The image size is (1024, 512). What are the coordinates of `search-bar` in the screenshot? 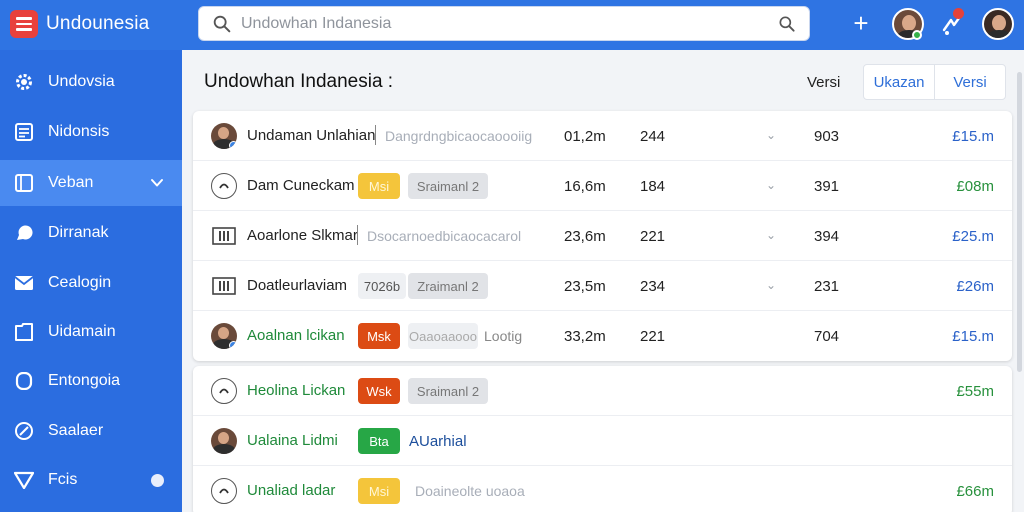 It's located at (504, 23).